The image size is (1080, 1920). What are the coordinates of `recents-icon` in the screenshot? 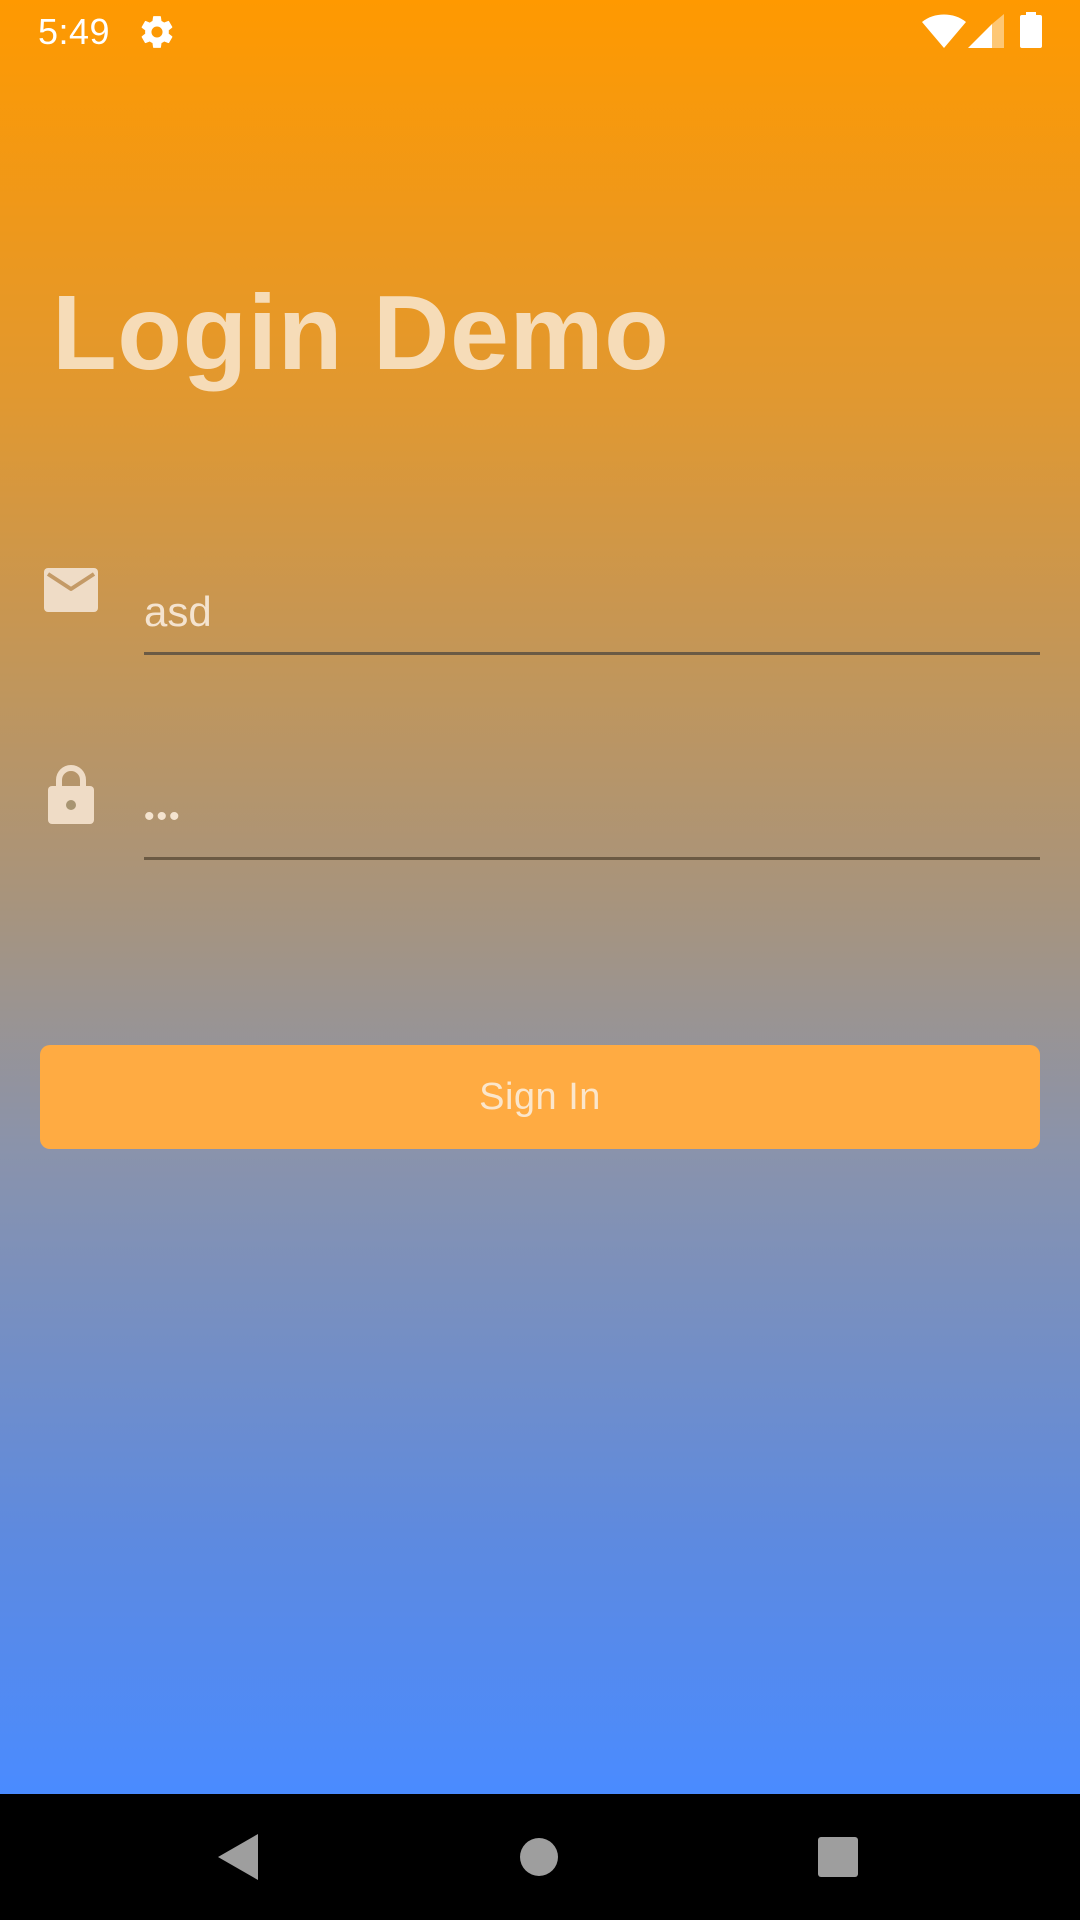 It's located at (838, 1857).